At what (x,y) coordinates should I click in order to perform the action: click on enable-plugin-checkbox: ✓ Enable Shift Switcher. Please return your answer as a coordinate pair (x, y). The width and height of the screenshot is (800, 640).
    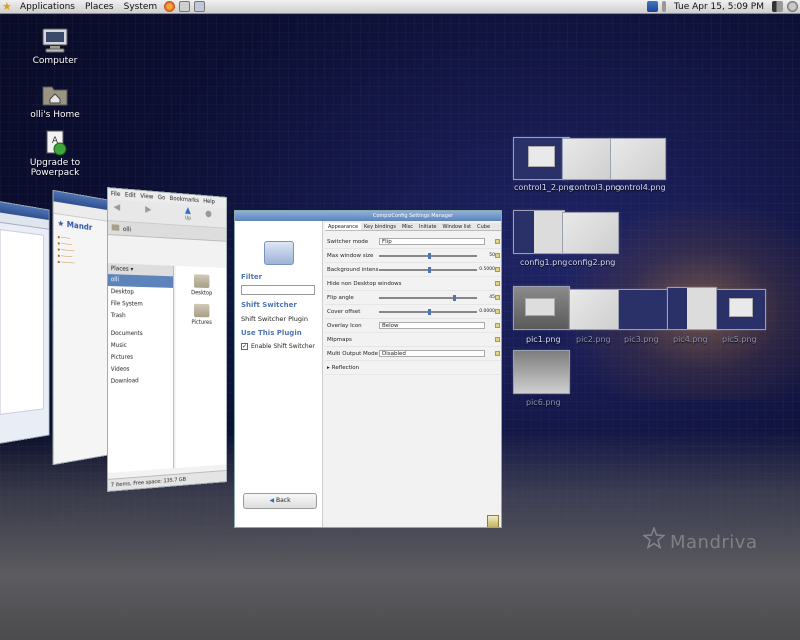
    Looking at the image, I should click on (278, 346).